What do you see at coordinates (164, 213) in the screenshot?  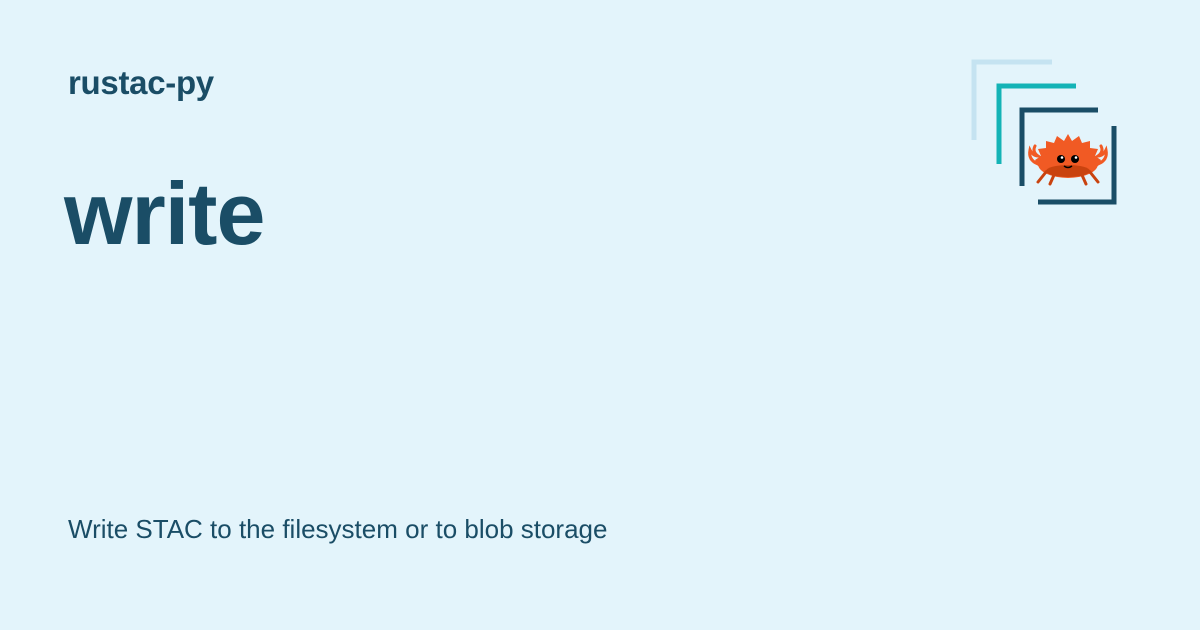 I see `page-title: write` at bounding box center [164, 213].